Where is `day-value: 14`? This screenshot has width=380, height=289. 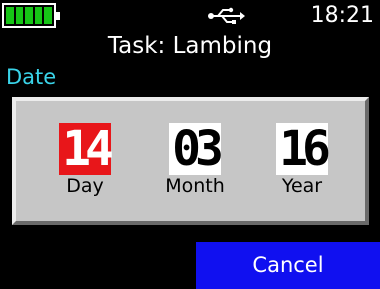
day-value: 14 is located at coordinates (86, 149).